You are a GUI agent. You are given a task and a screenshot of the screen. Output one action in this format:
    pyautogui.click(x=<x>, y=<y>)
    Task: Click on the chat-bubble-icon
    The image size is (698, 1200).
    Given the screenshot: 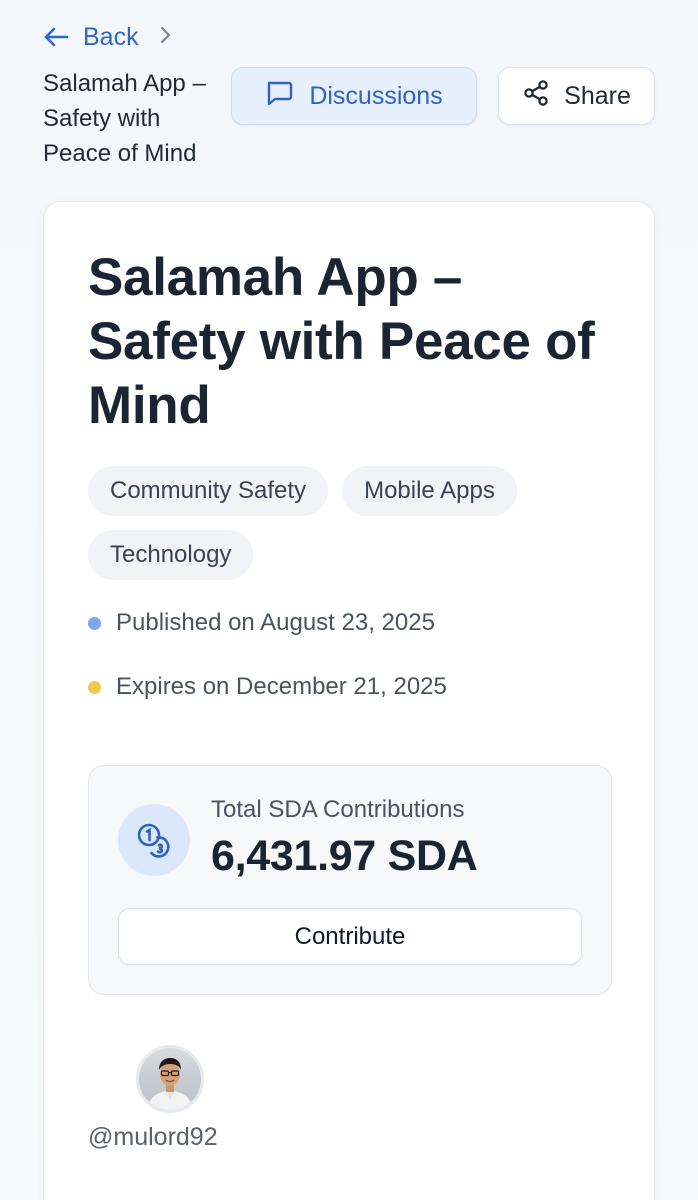 What is the action you would take?
    pyautogui.click(x=279, y=96)
    